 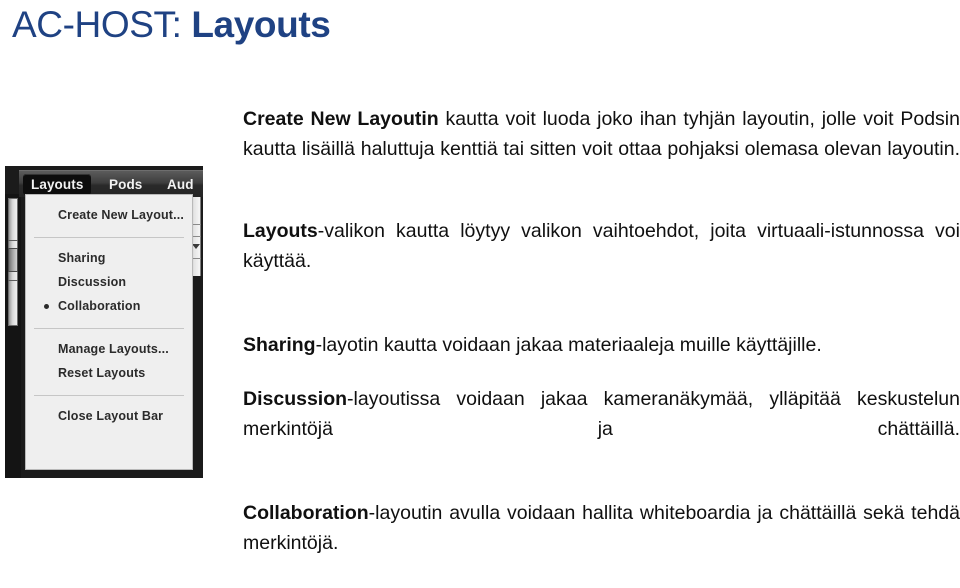 What do you see at coordinates (341, 119) in the screenshot?
I see `paragraph-lead-create: Create New Layoutin` at bounding box center [341, 119].